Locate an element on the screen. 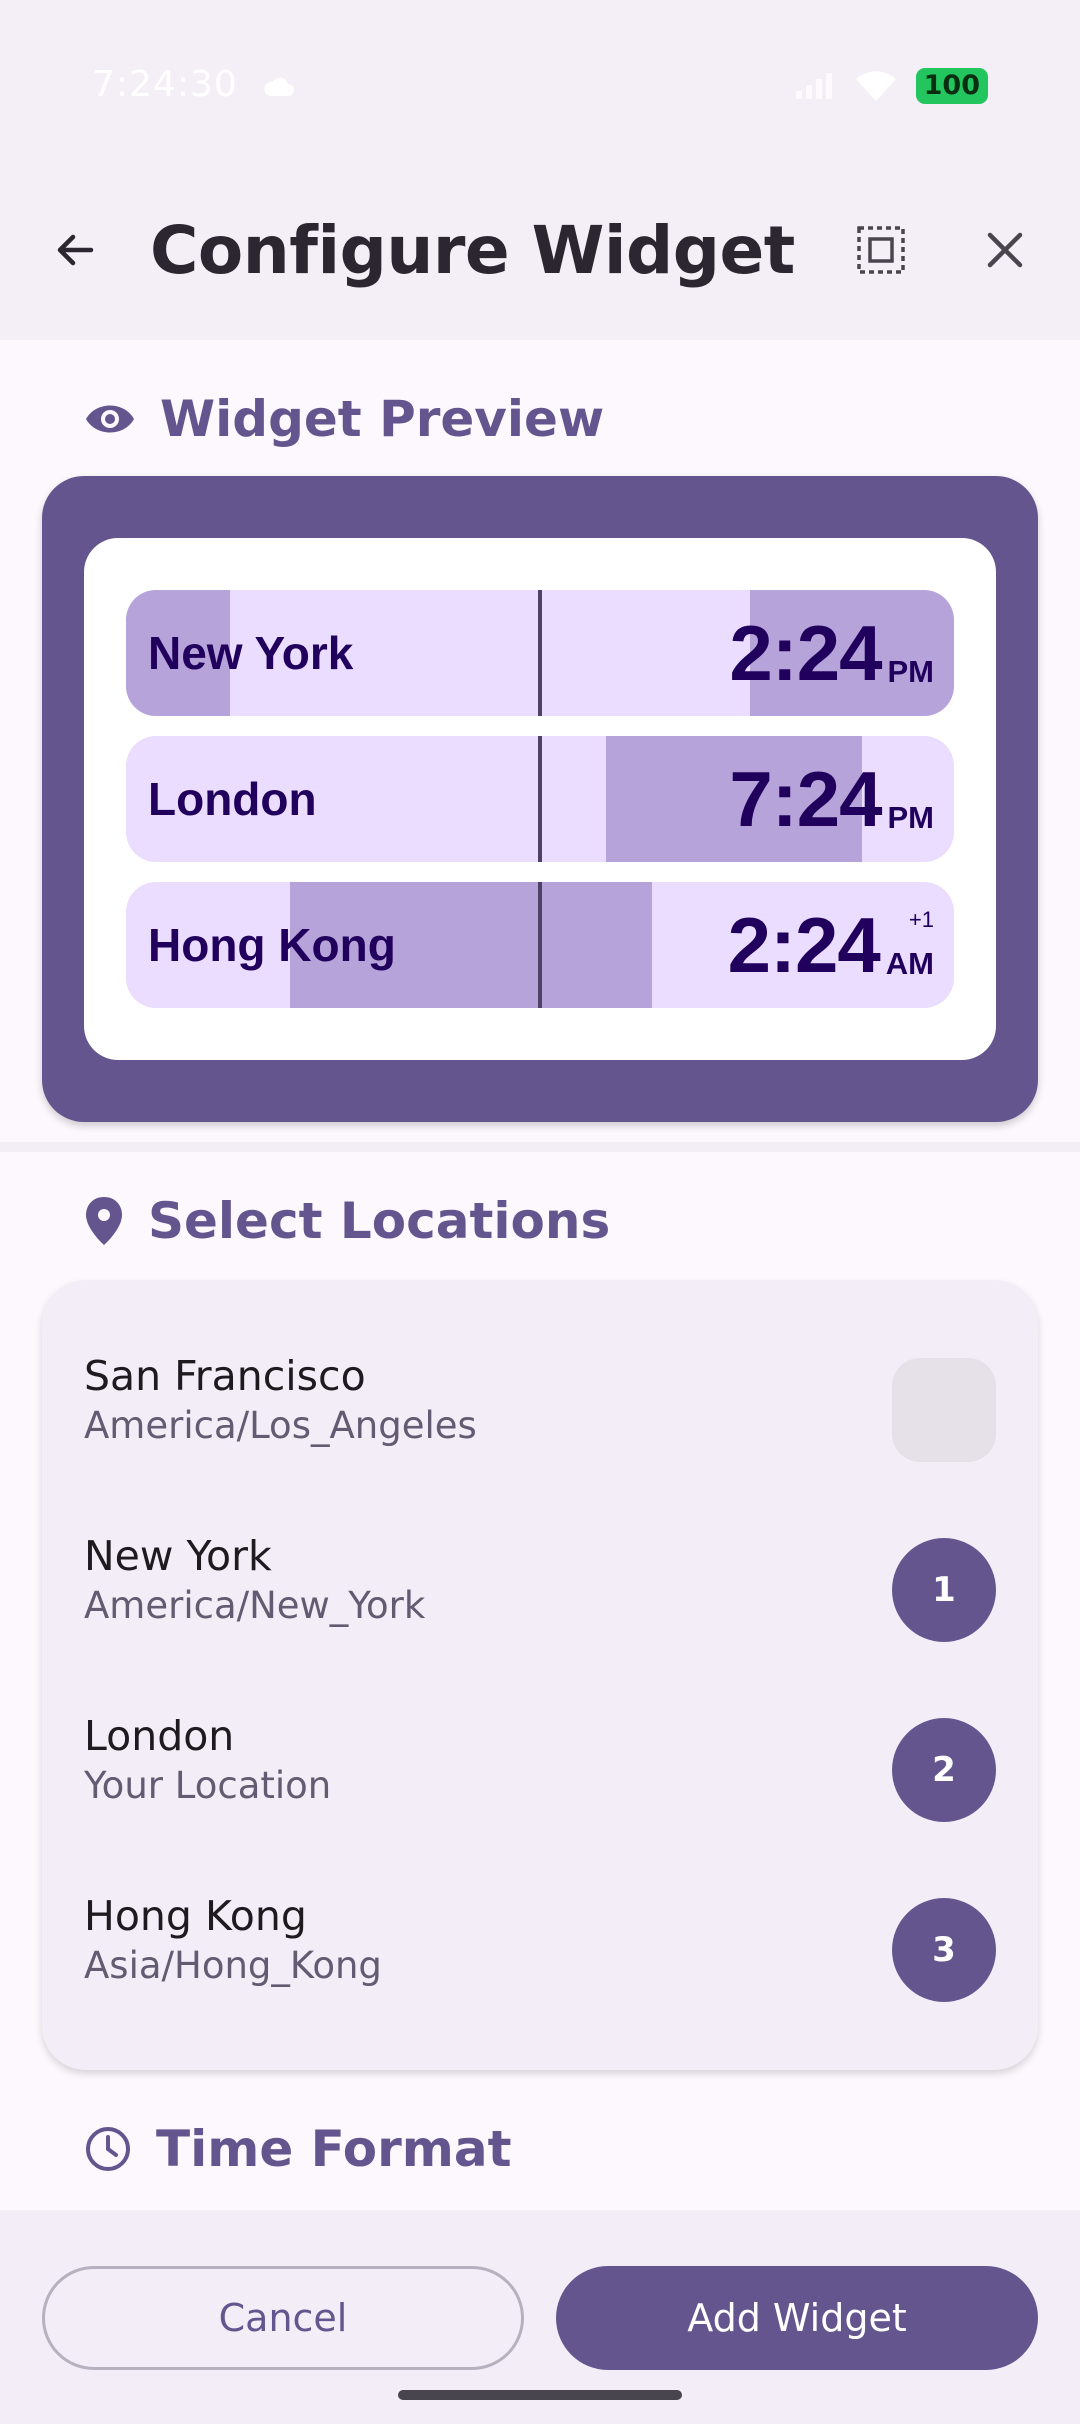 This screenshot has width=1080, height=2424. preview-ampm: AM is located at coordinates (909, 963).